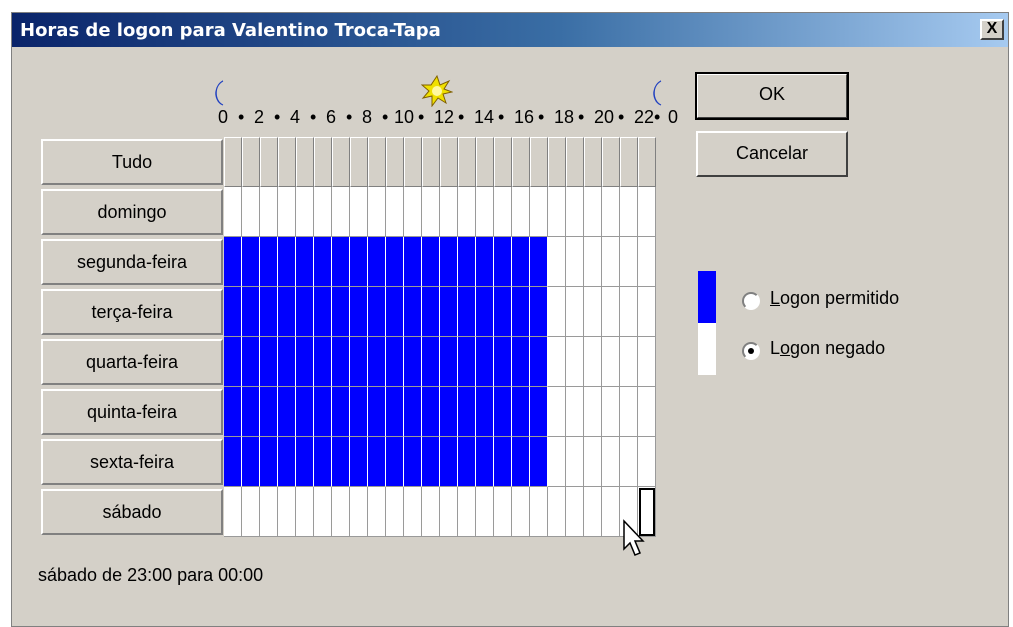 Image resolution: width=1013 pixels, height=627 pixels. I want to click on select-all-button: Tudo, so click(132, 162).